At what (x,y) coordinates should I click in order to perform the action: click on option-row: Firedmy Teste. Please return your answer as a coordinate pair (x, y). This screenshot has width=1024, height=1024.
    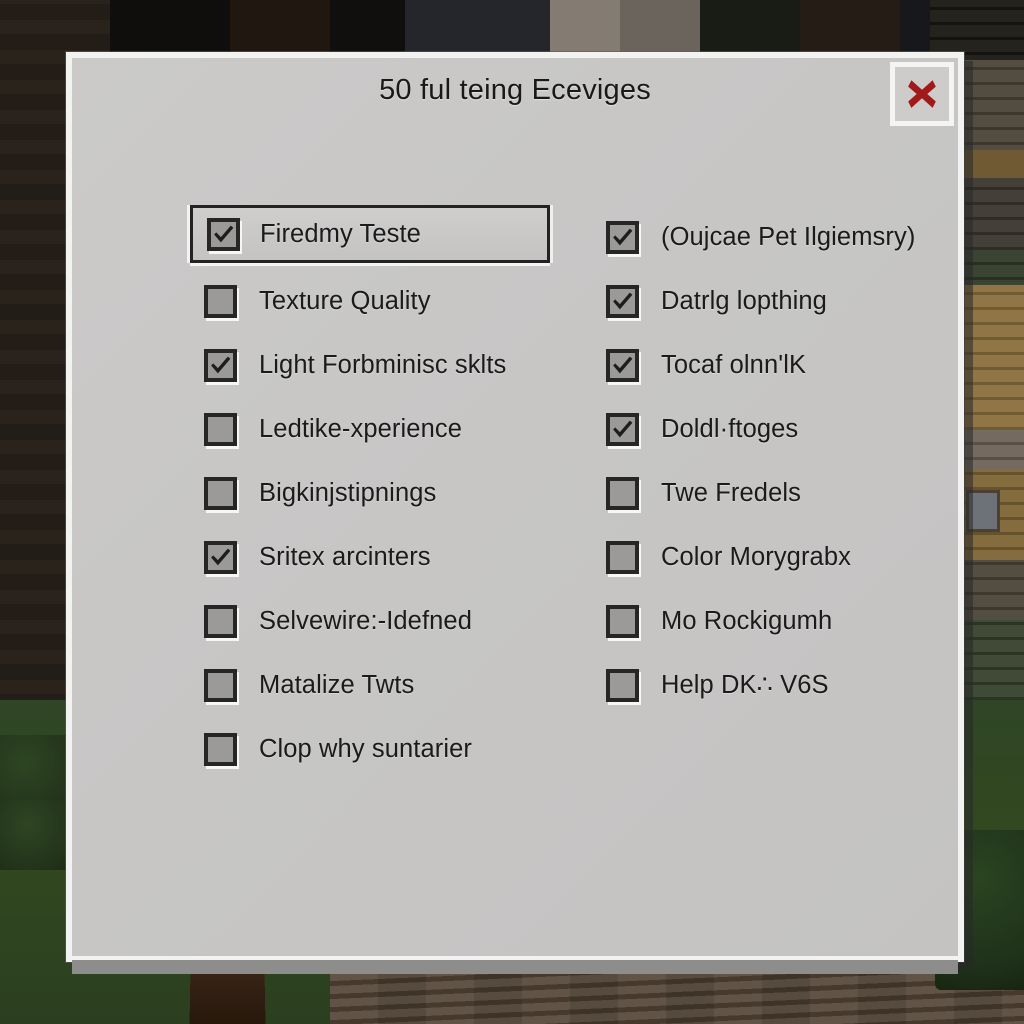
    Looking at the image, I should click on (370, 234).